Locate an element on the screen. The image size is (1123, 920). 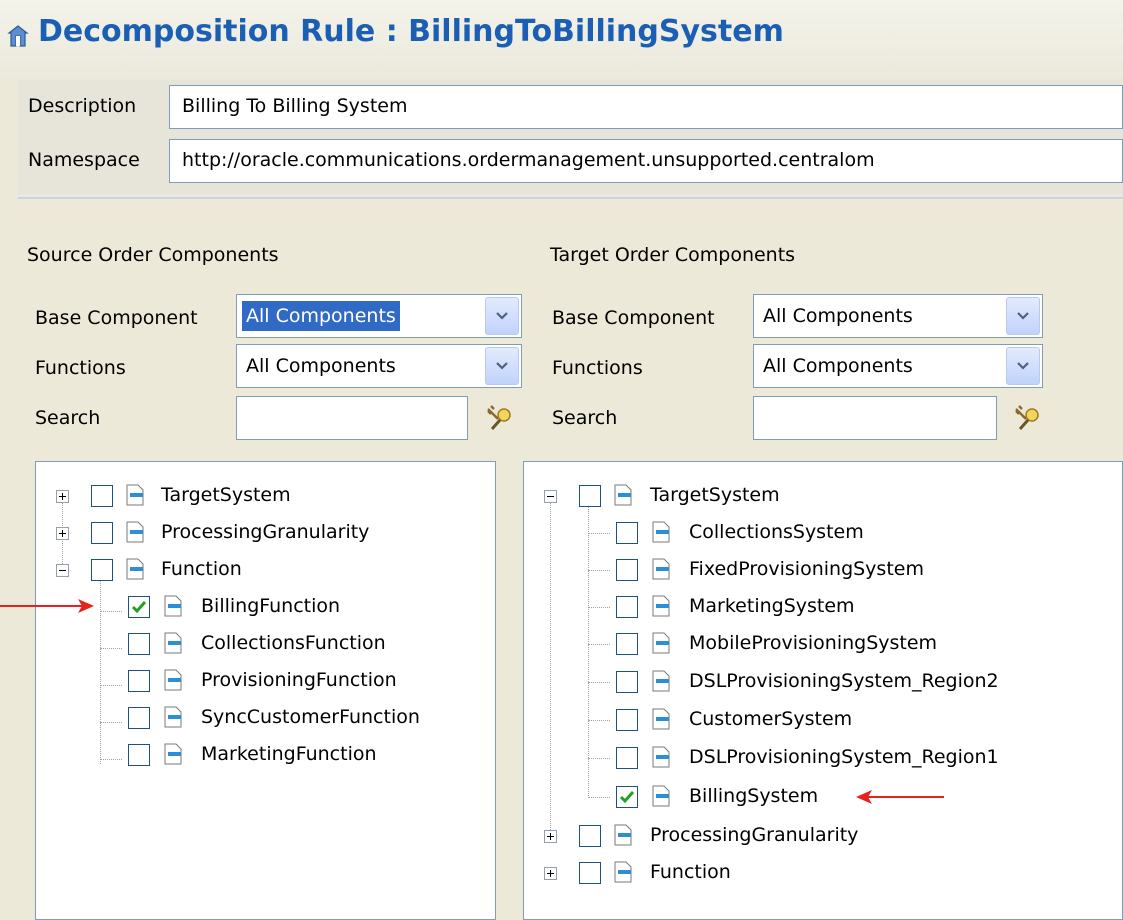
tree-node: BillingSystem is located at coordinates (821, 797).